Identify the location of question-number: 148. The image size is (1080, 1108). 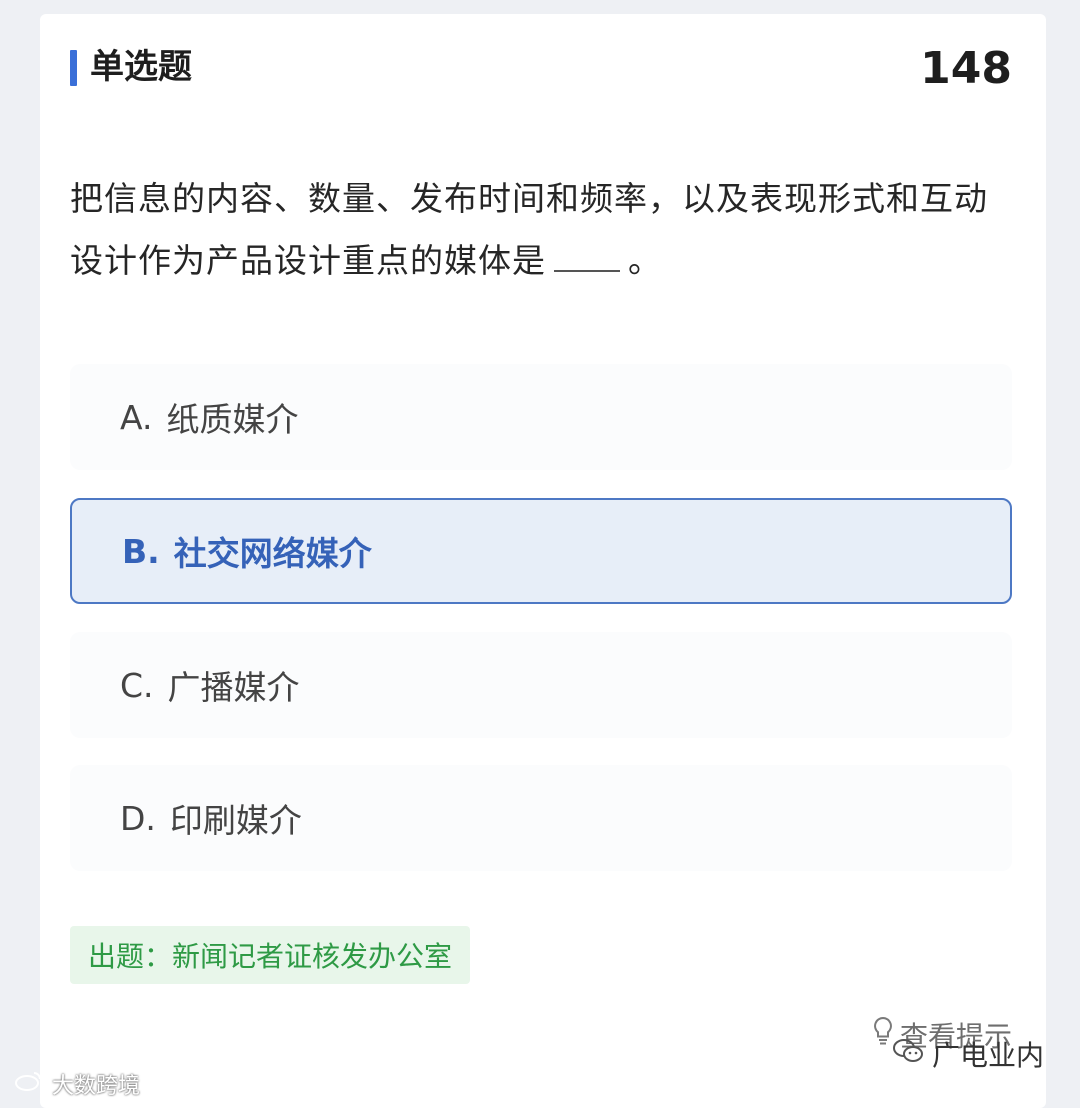
(966, 68).